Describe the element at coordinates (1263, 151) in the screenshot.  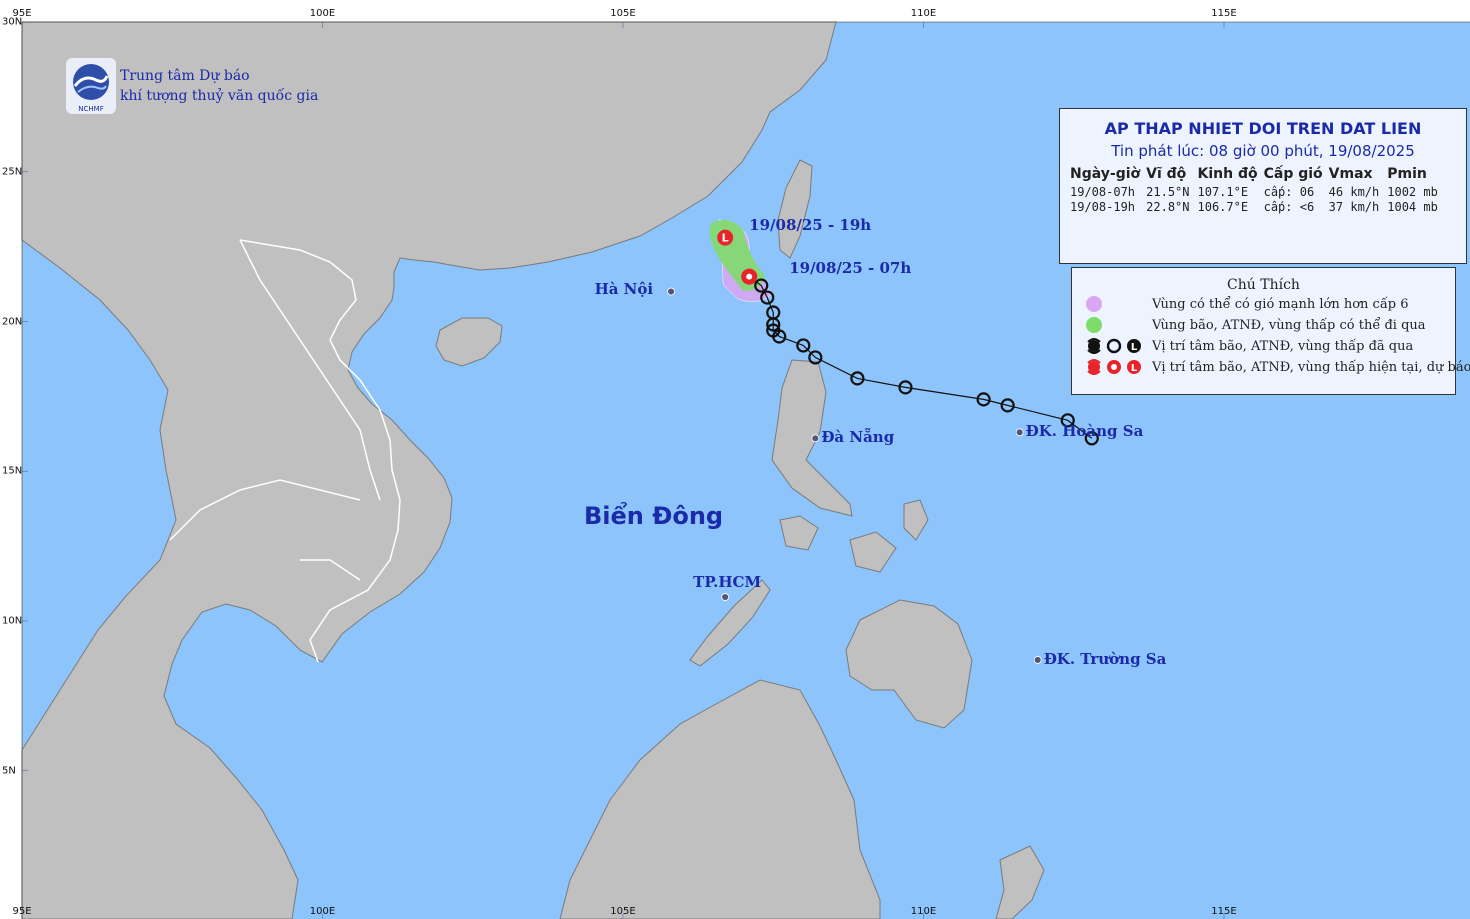
I see `issue-time: Tin phát lúc: 08 giờ 00 phút, 19/08/2025` at that location.